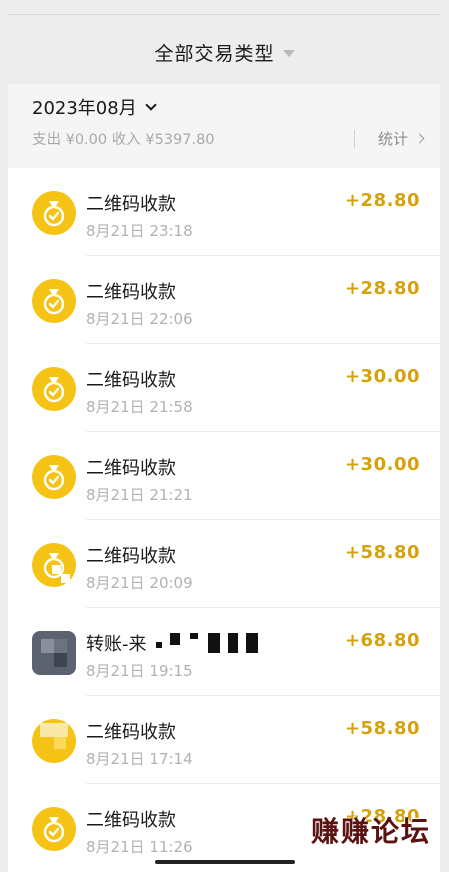  Describe the element at coordinates (224, 476) in the screenshot. I see `transaction-row: 二维码收款 8月21日 21:21 +30.00` at that location.